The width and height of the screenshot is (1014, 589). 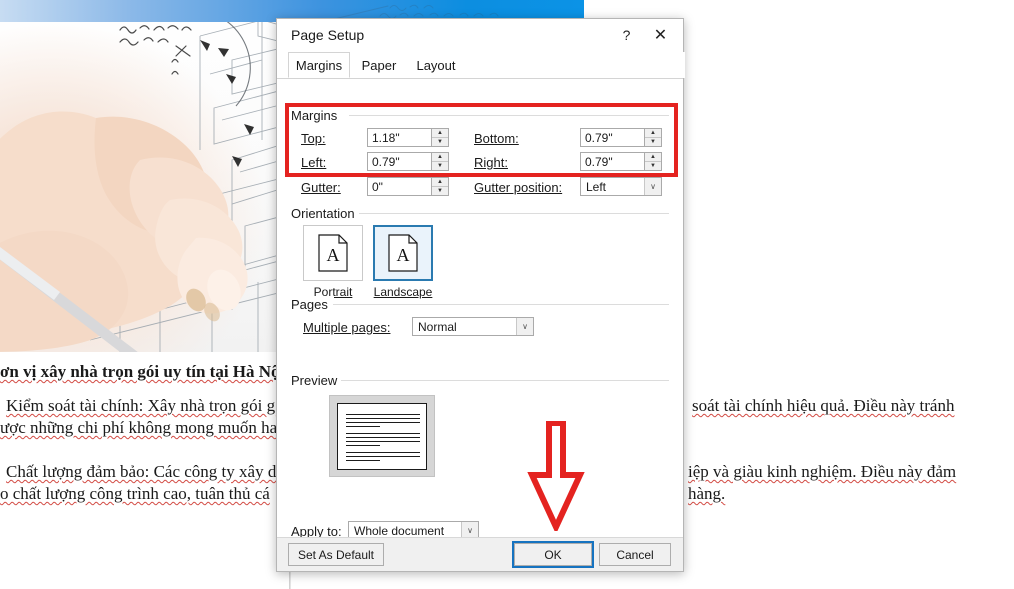 What do you see at coordinates (481, 140) in the screenshot?
I see `margins-highlight-rectangle` at bounding box center [481, 140].